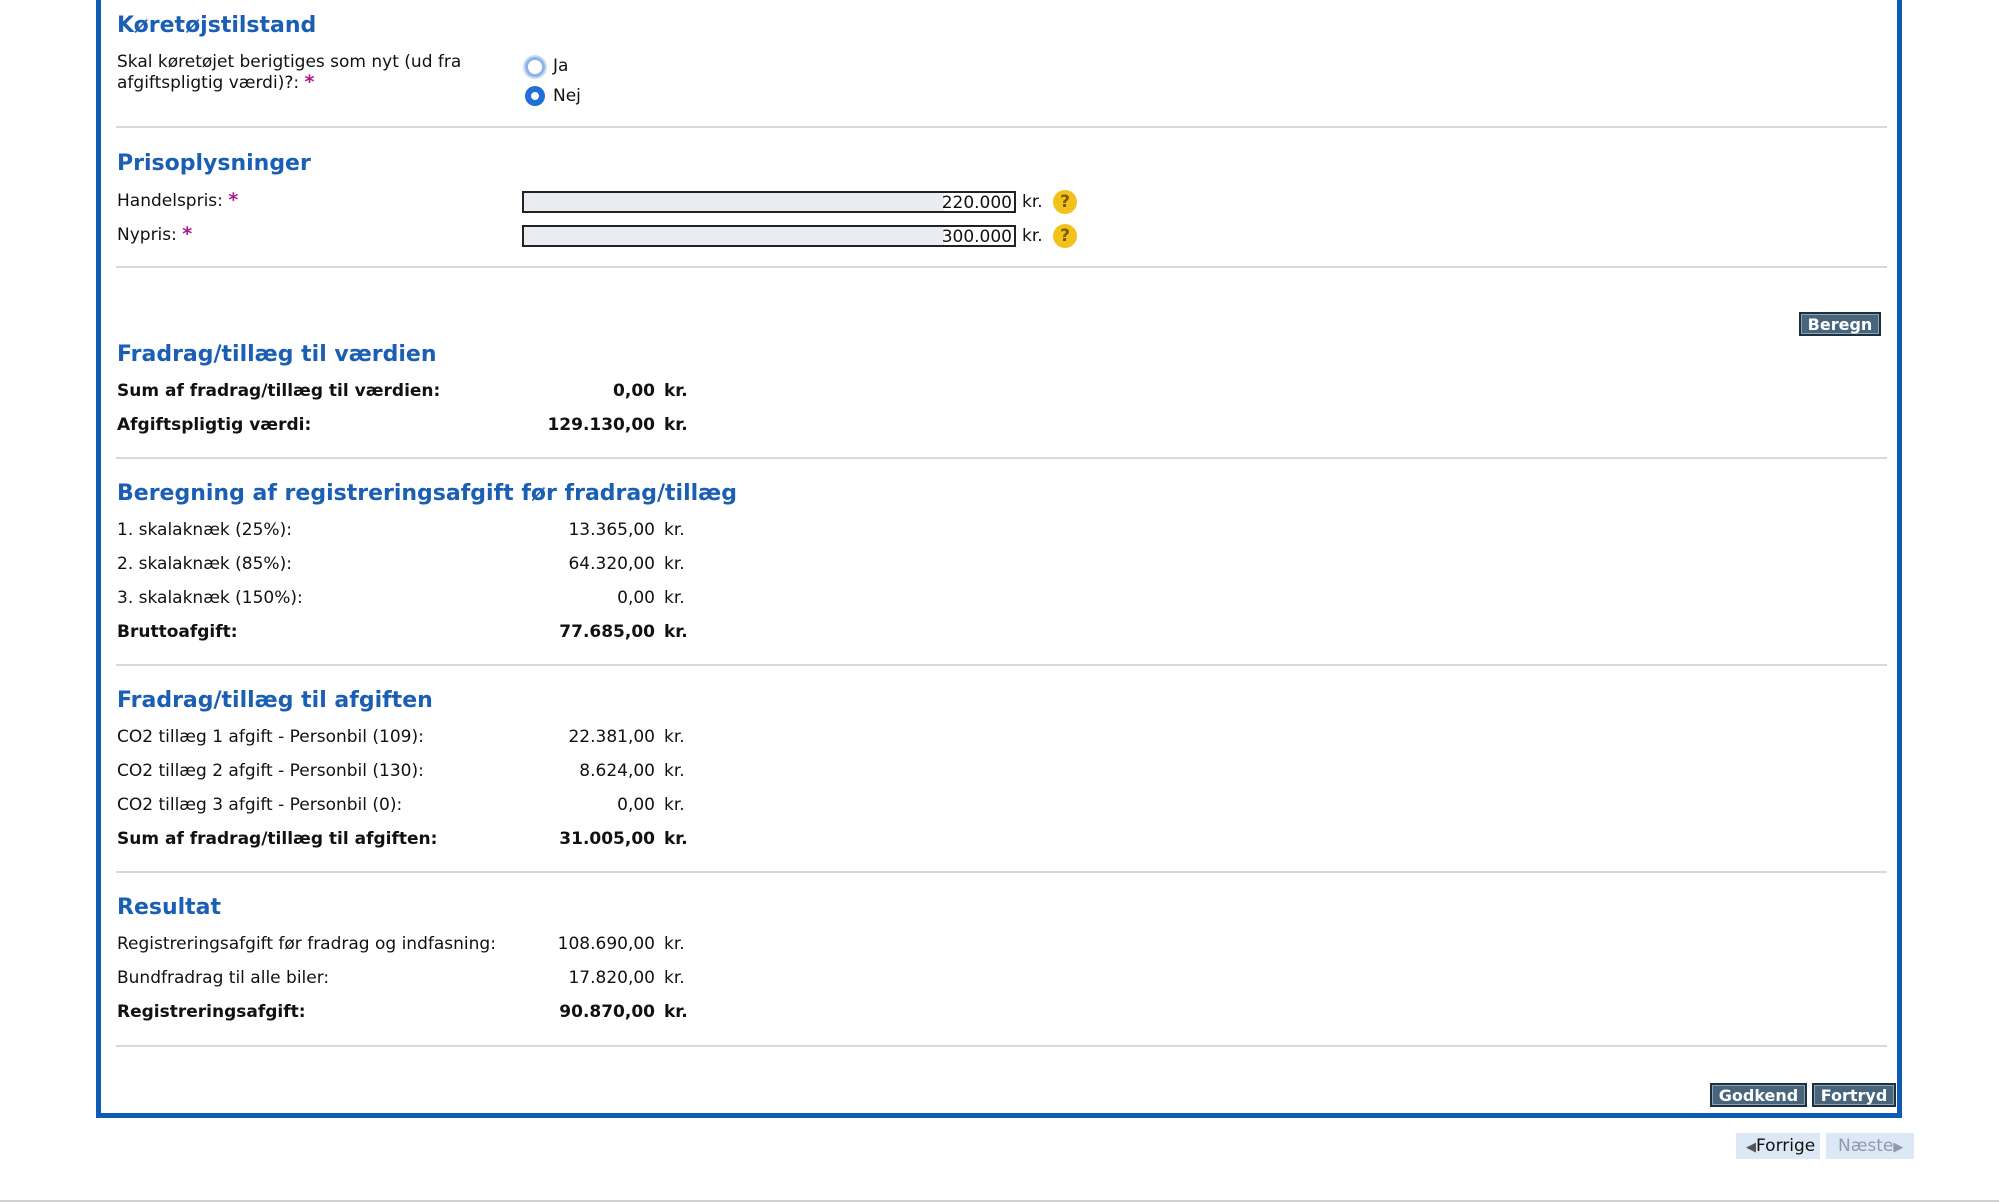 This screenshot has height=1202, width=1999. What do you see at coordinates (676, 391) in the screenshot?
I see `value-adjustments-sum-unit: kr.` at bounding box center [676, 391].